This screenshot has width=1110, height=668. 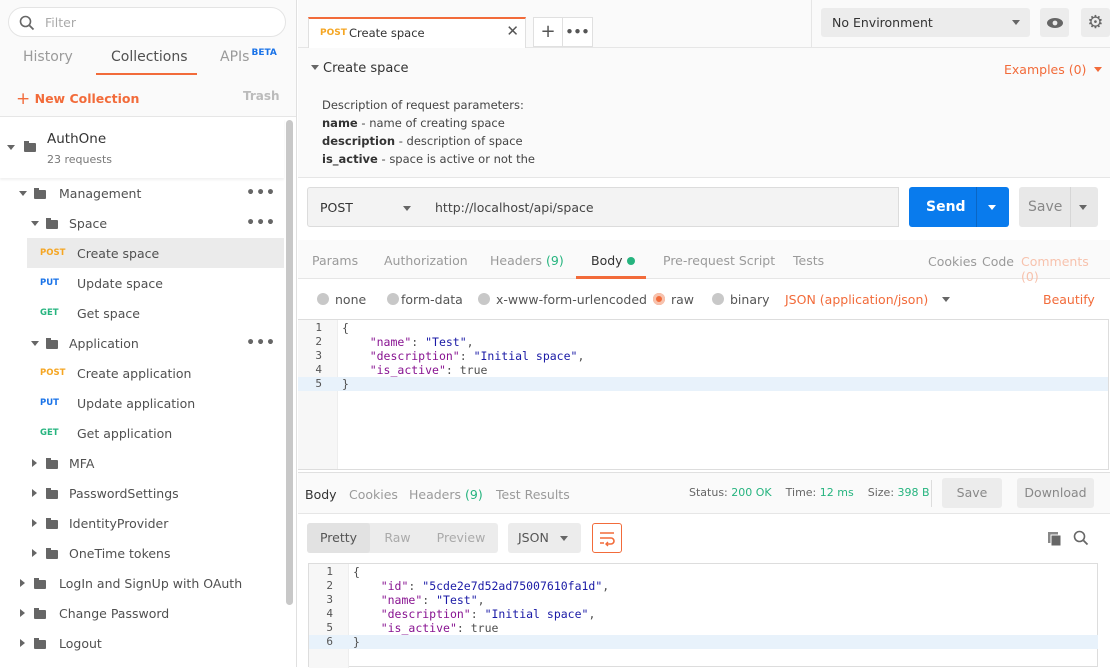 I want to click on code-line: "is_active": true, so click(x=428, y=370).